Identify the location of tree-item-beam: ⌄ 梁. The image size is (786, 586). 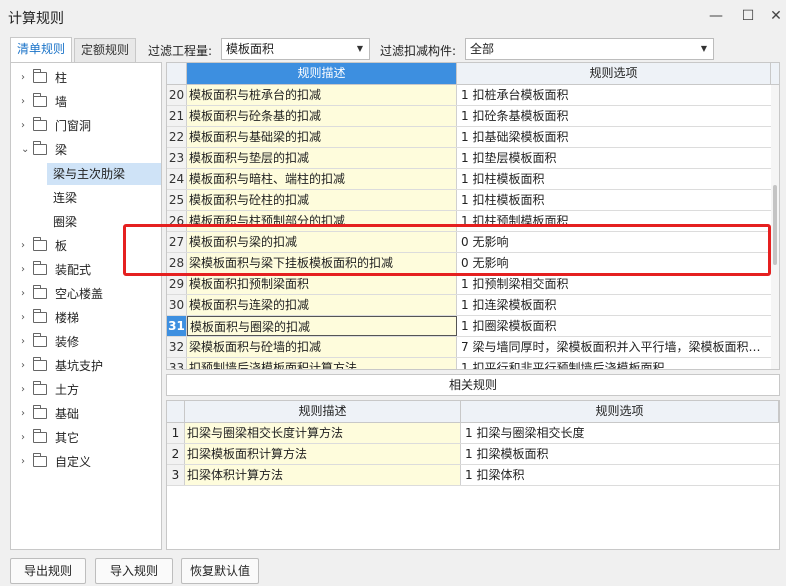
(86, 150).